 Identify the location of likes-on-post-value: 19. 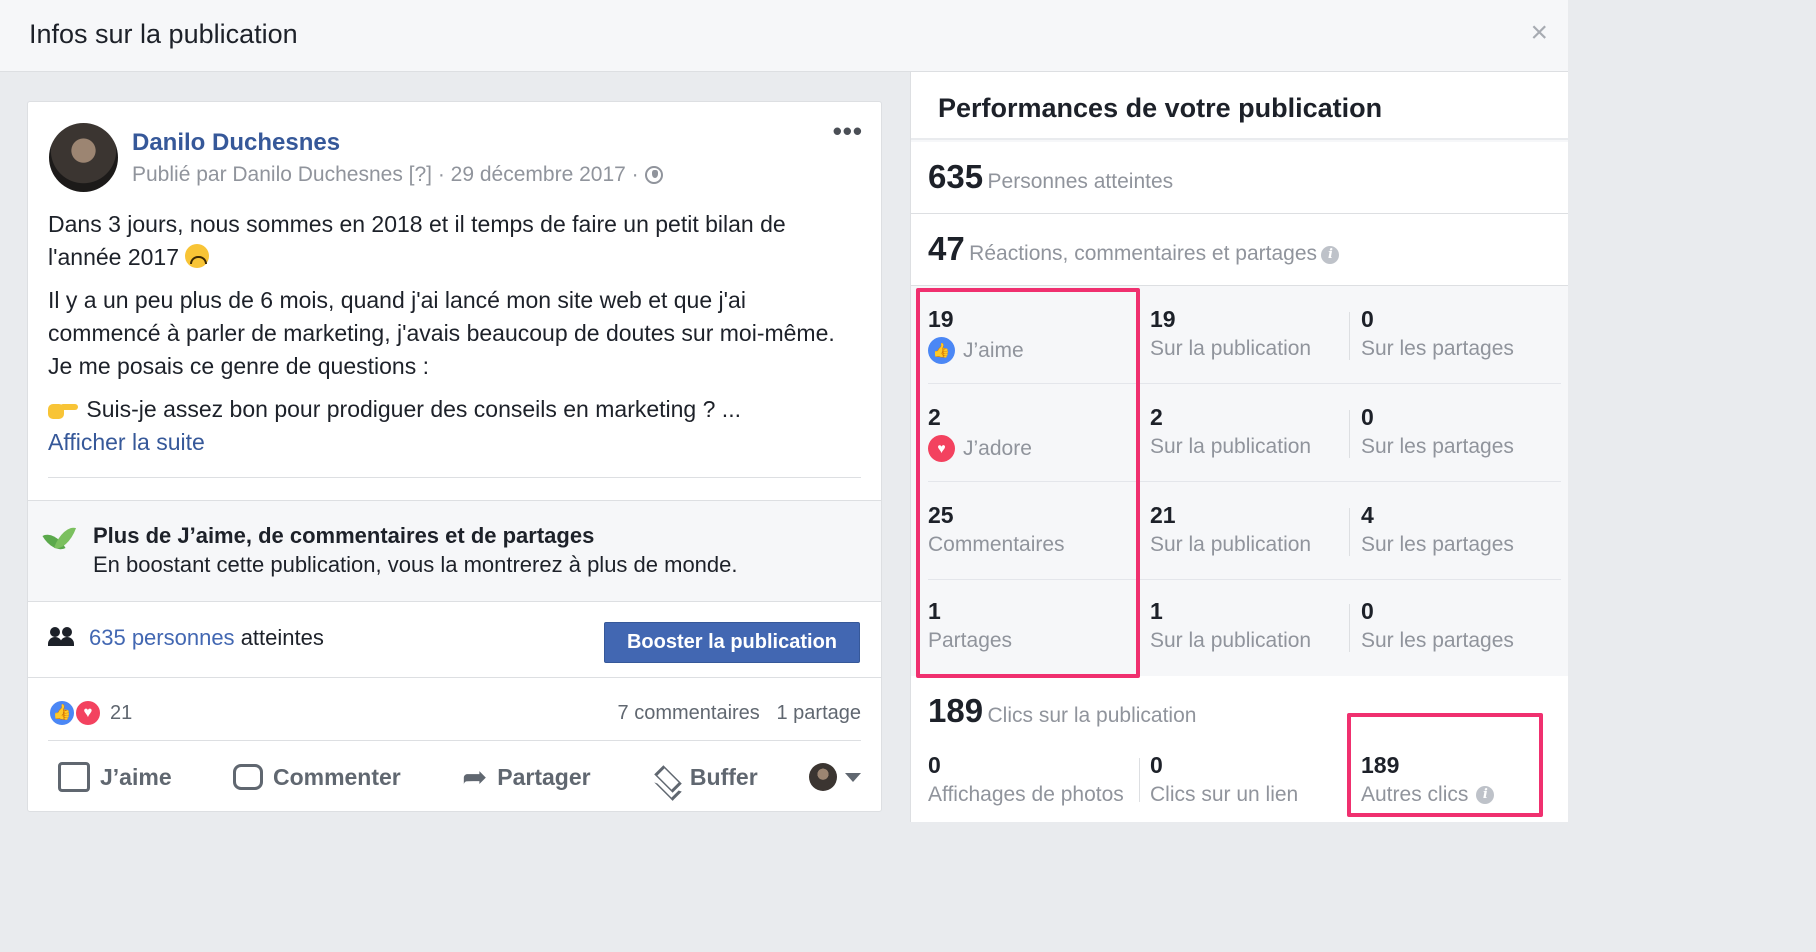
(1163, 319).